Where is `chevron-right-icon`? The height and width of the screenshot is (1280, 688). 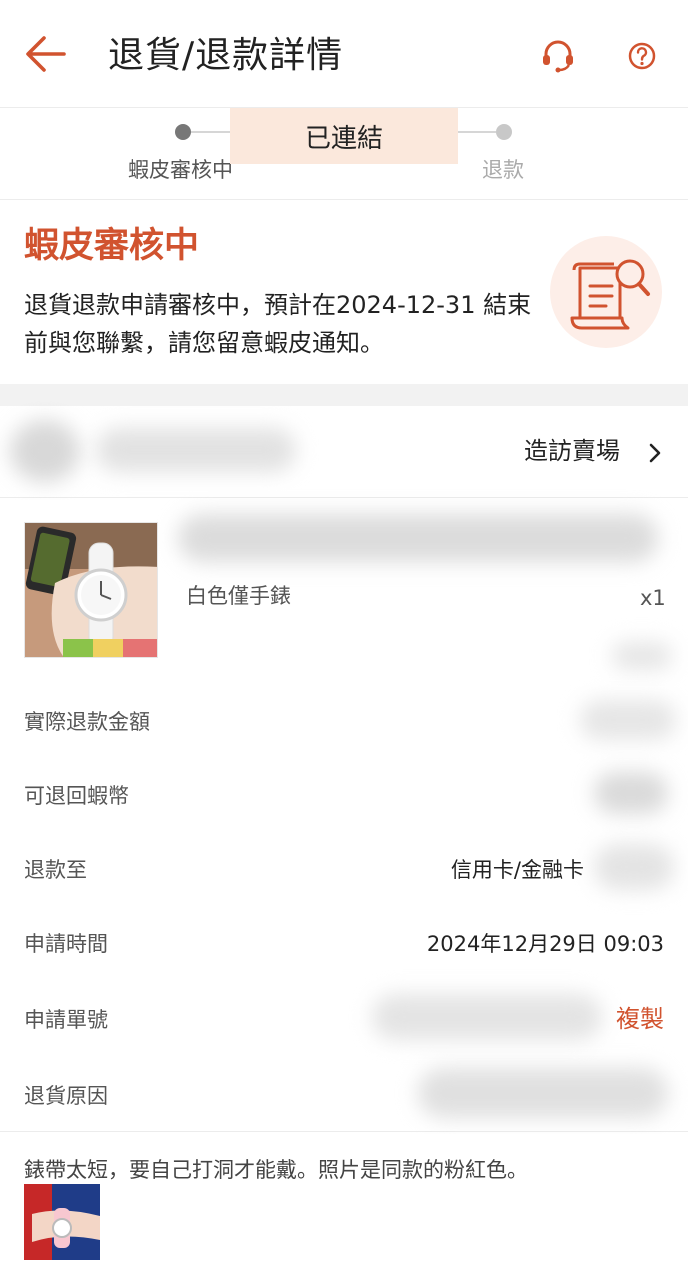 chevron-right-icon is located at coordinates (655, 453).